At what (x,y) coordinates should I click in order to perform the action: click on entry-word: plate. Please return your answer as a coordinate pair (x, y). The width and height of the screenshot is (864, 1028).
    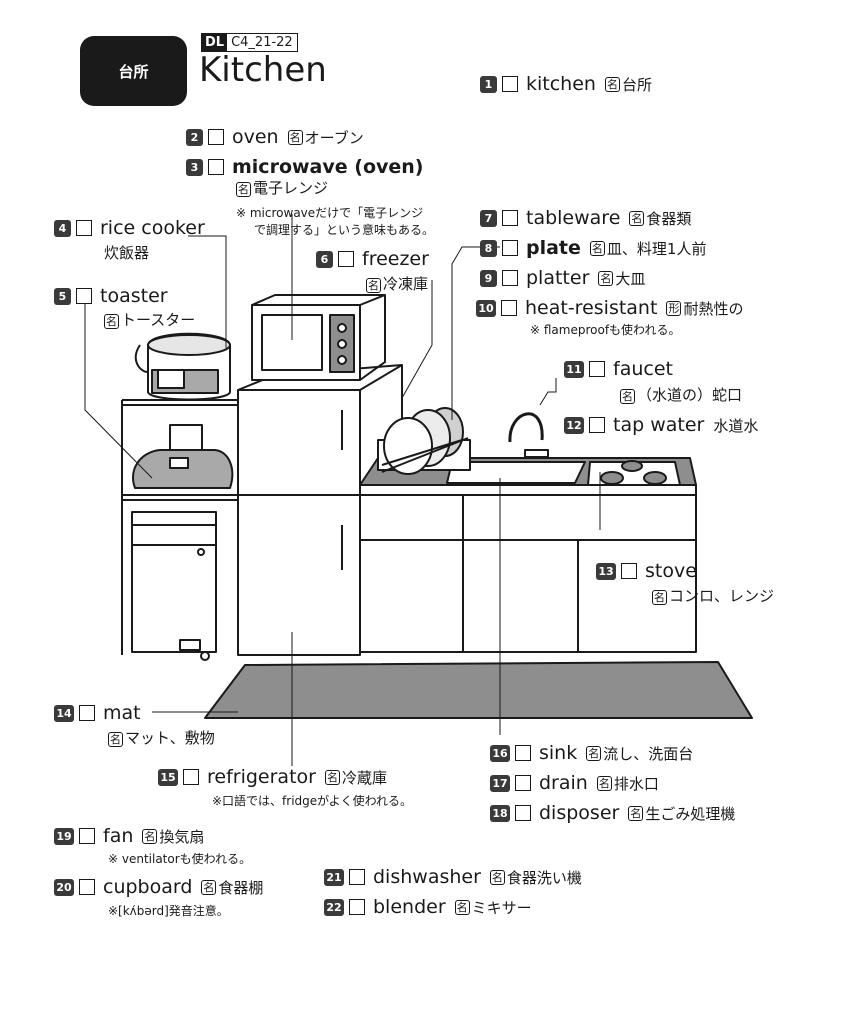
    Looking at the image, I should click on (553, 248).